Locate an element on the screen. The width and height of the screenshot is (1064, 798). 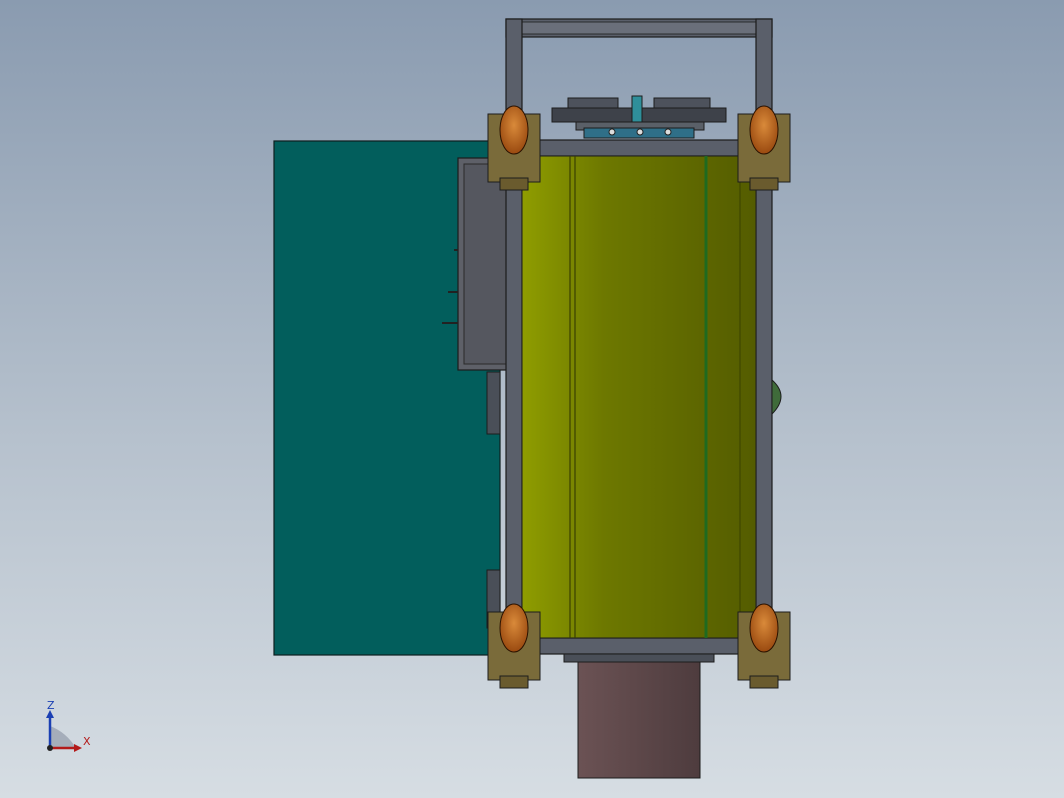
frame-cross-rail-lower is located at coordinates (639, 646).